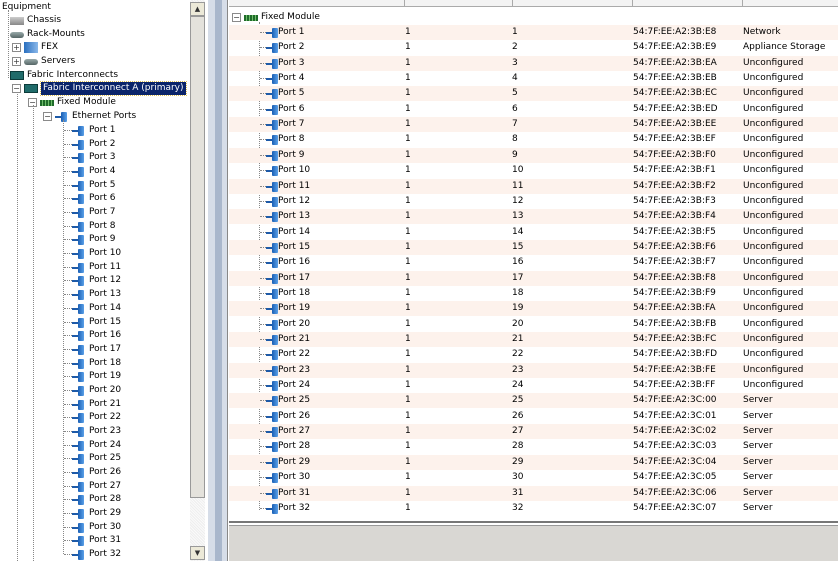 This screenshot has width=838, height=565. Describe the element at coordinates (533, 293) in the screenshot. I see `table-row: Port 18 1 18 54:7F:EE:A2:3B:F9 Unconfigured` at that location.